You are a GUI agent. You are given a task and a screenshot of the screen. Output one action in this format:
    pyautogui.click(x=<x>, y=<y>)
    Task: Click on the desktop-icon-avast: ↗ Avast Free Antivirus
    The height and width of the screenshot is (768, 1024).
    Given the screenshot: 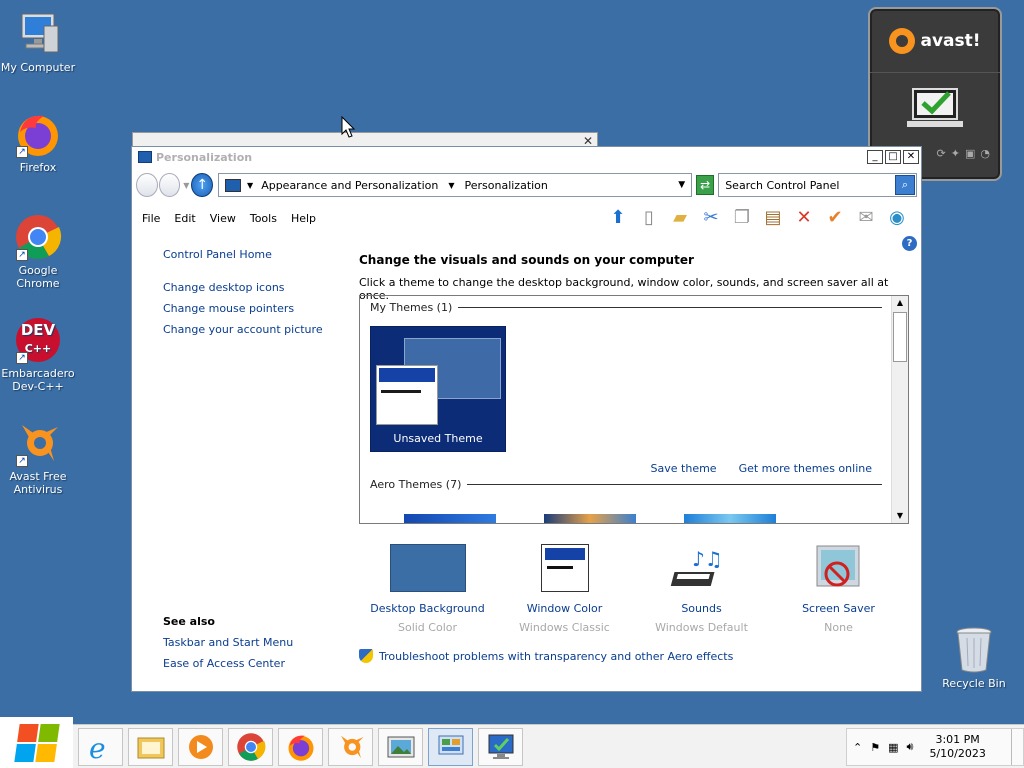 What is the action you would take?
    pyautogui.click(x=38, y=457)
    